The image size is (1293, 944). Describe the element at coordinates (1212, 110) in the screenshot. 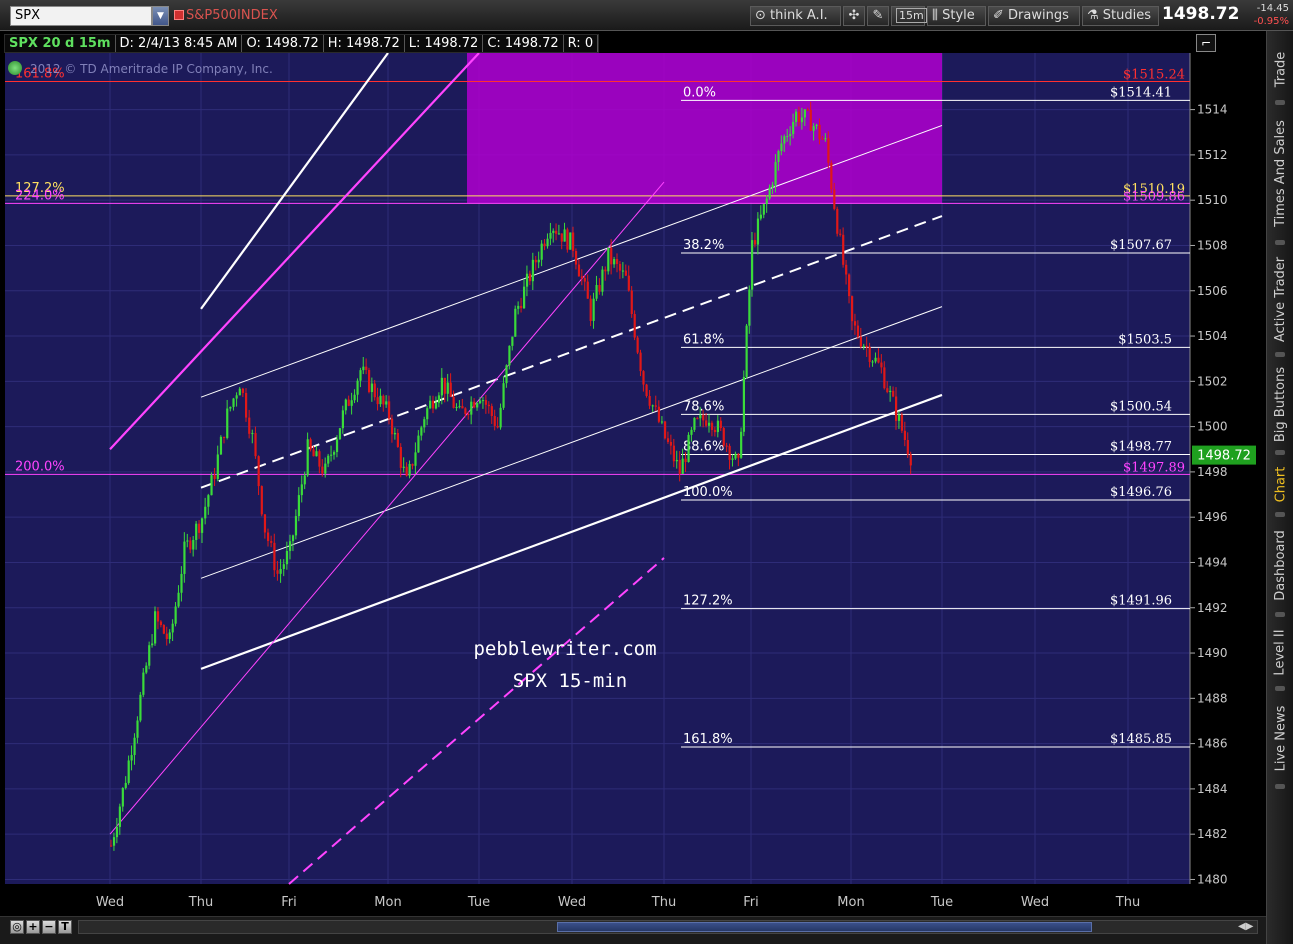

I see `y-tick-label: 1514` at that location.